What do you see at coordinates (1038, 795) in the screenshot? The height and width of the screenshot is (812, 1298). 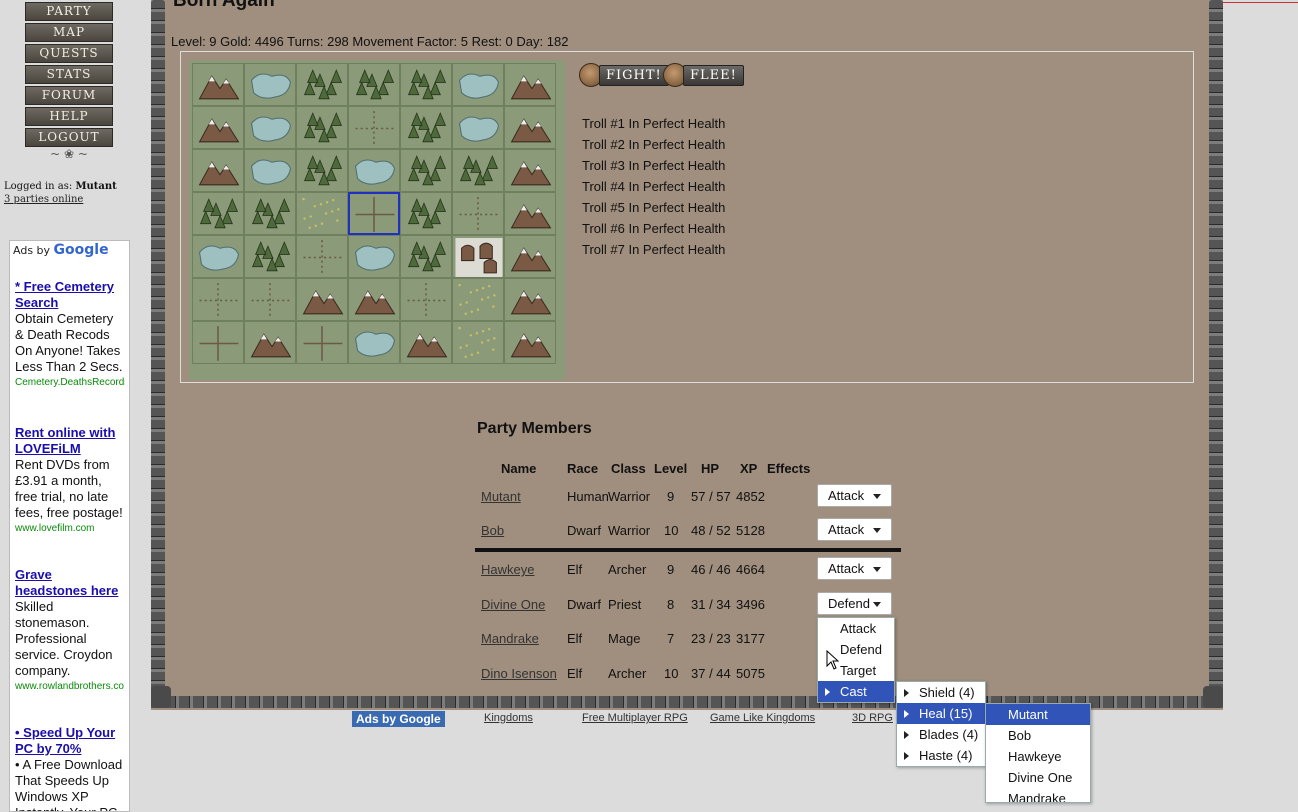 I see `menu-item-target-mandrake: Mandrake` at bounding box center [1038, 795].